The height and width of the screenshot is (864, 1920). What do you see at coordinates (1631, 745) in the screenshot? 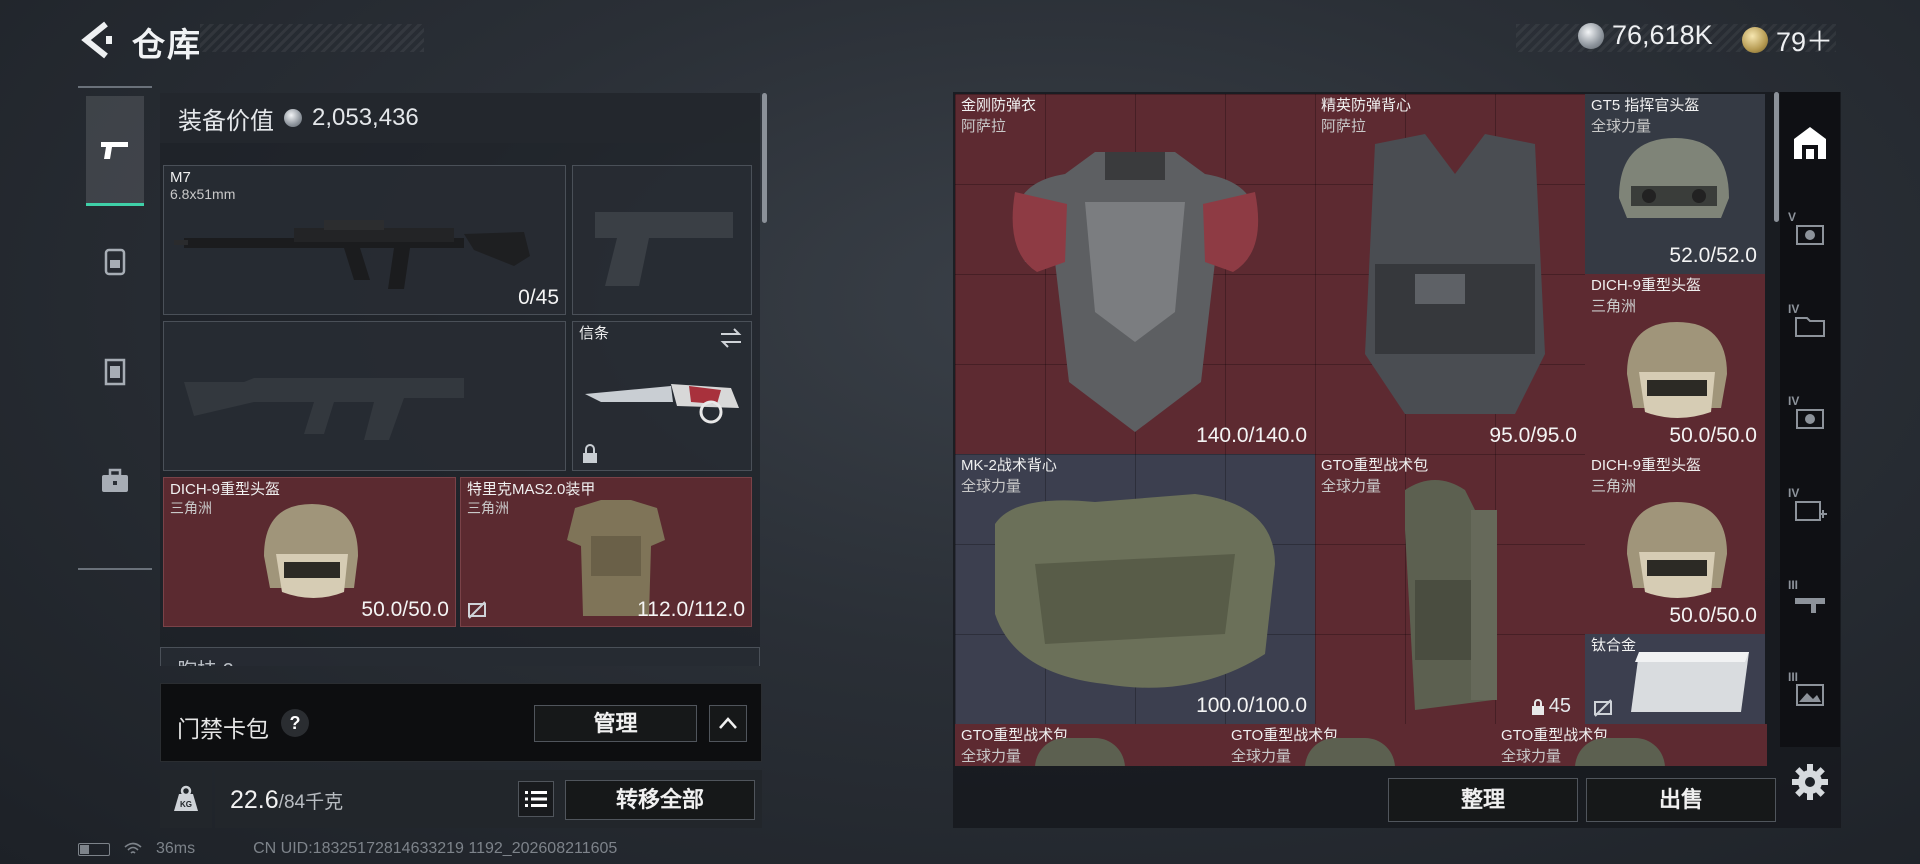
I see `stash-item-backpack-gto-4: GTO重型战术包 全球力量` at bounding box center [1631, 745].